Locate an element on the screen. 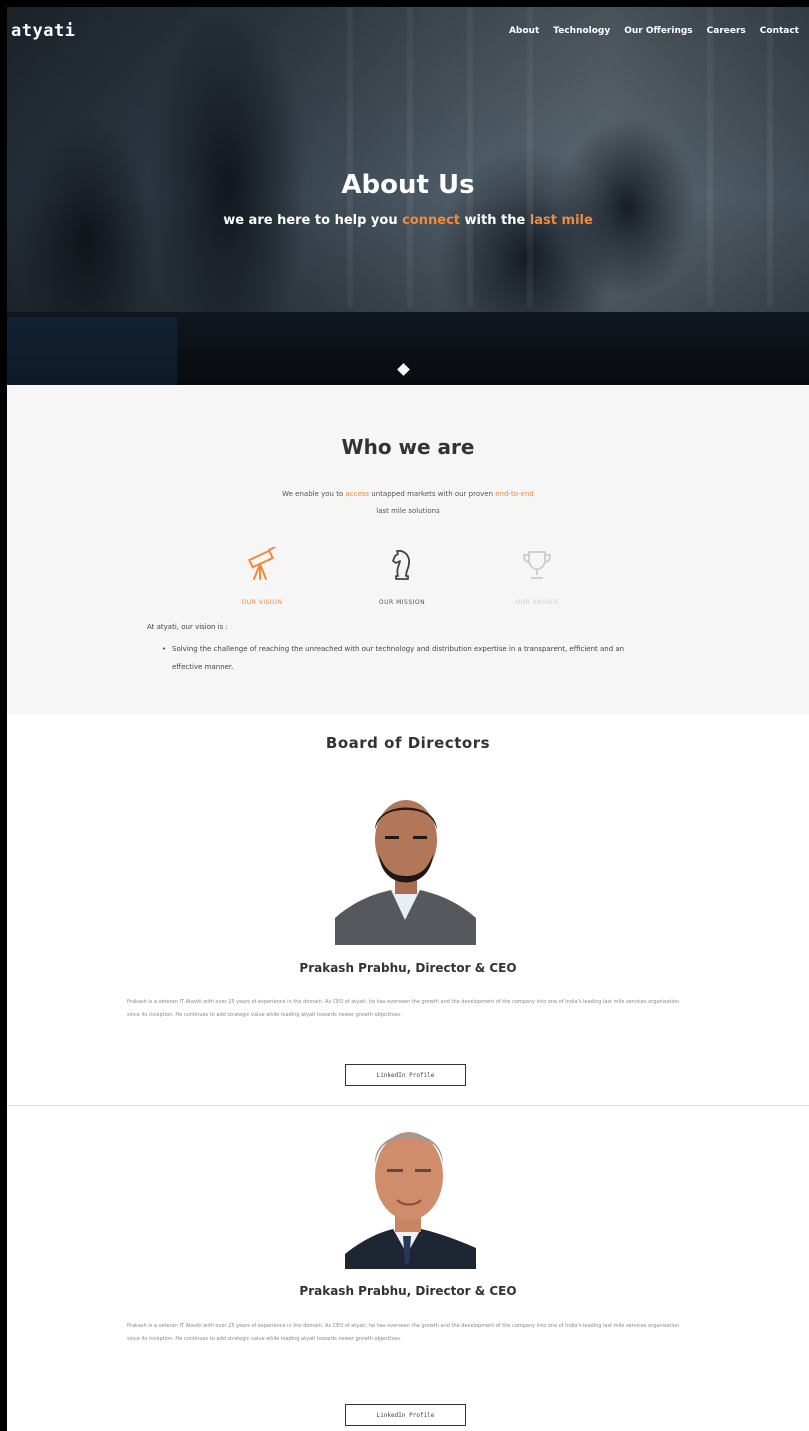  who-text-part: untapped markets with our proven is located at coordinates (432, 494).